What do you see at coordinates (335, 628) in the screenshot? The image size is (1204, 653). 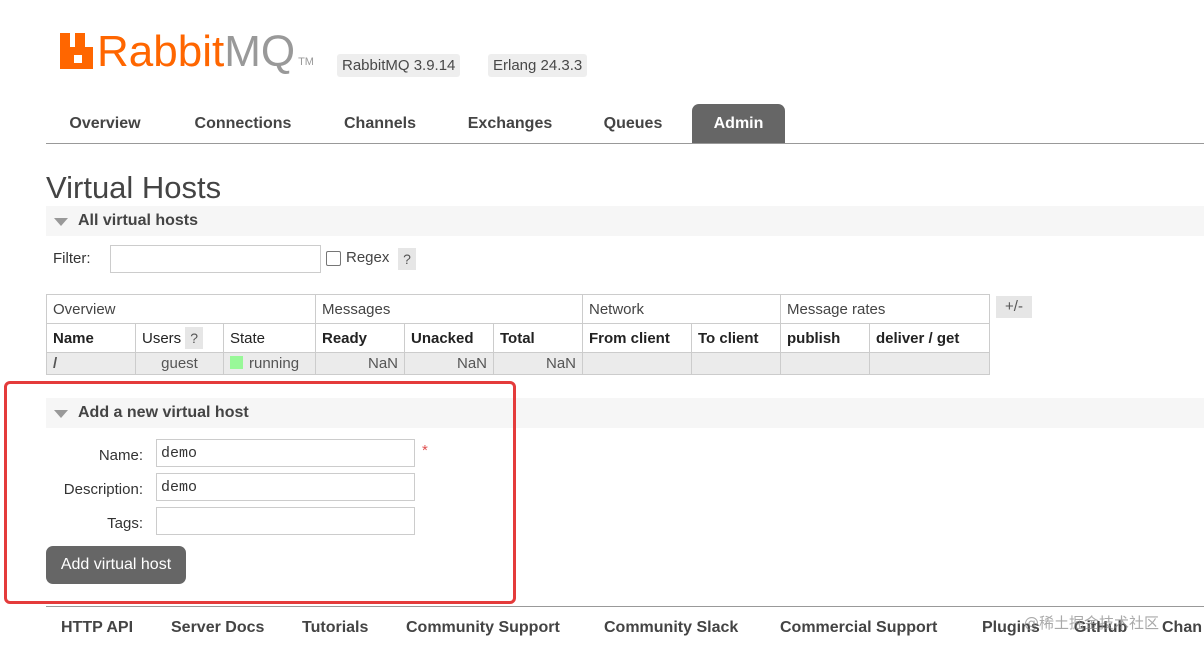 I see `footer-link-tutorials: Tutorials` at bounding box center [335, 628].